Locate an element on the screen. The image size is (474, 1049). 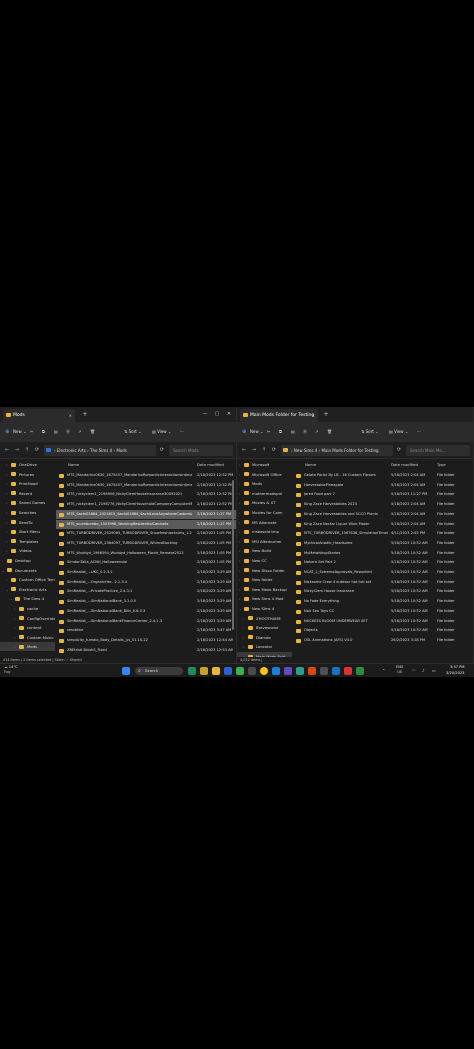
nav-item: › Lancolor is located at coordinates (264, 646).